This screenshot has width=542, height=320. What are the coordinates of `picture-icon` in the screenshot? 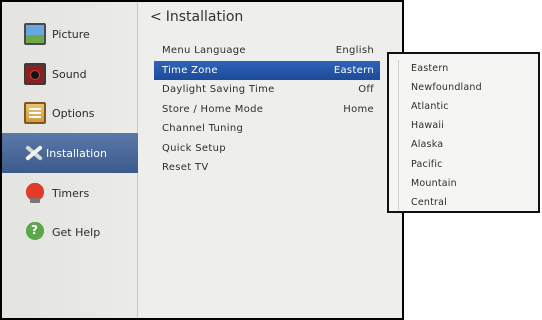 It's located at (35, 34).